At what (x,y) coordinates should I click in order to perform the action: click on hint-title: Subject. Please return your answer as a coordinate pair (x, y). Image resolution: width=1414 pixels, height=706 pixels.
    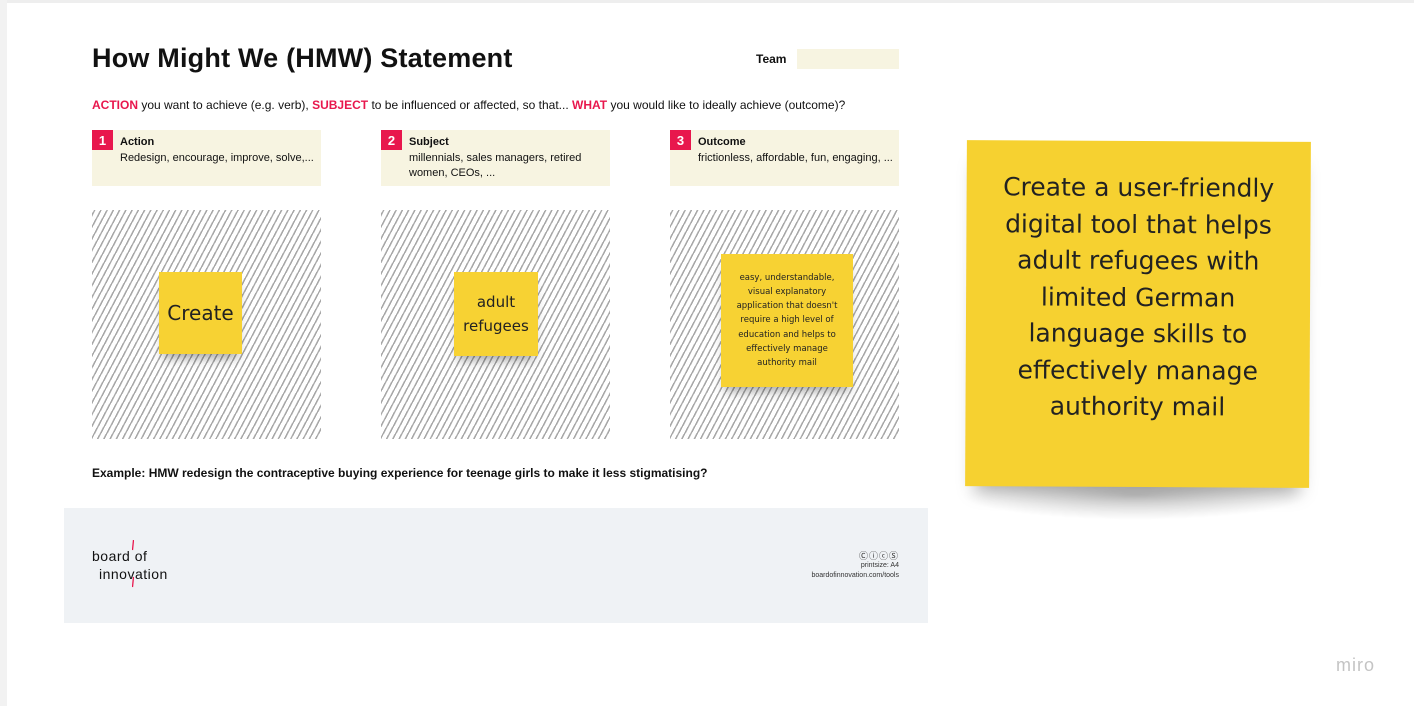
    Looking at the image, I should click on (429, 142).